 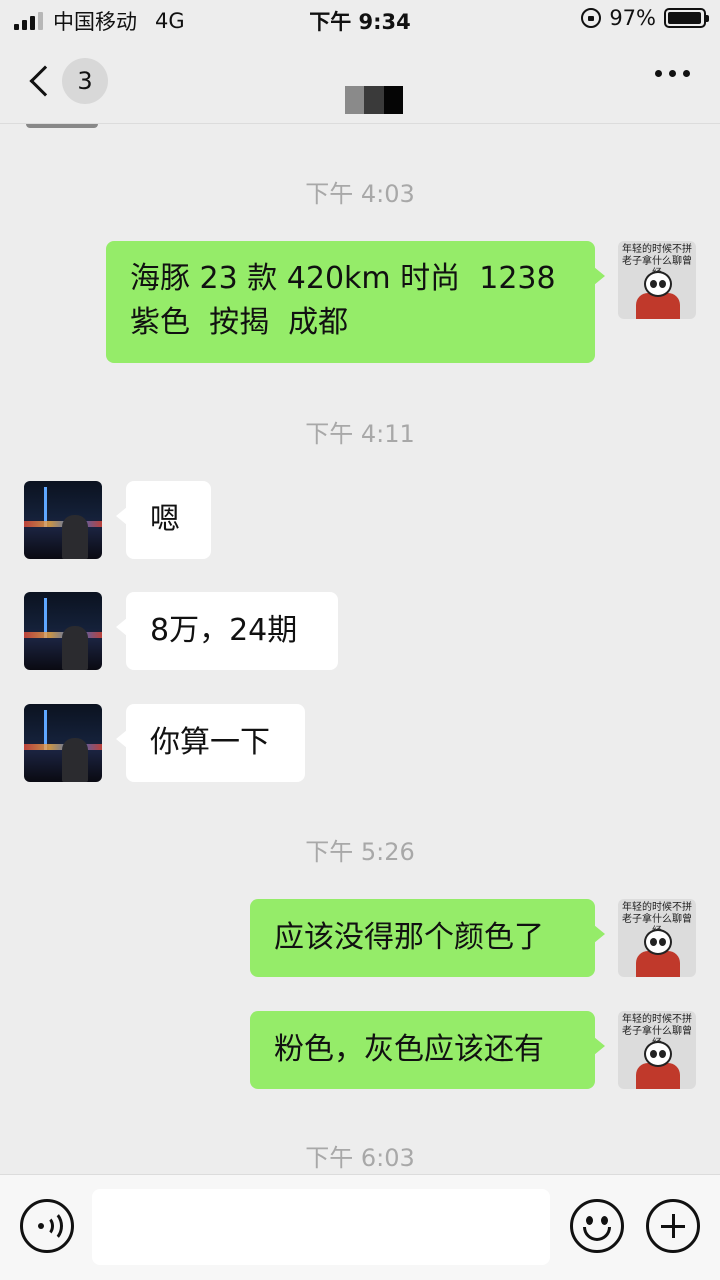 I want to click on voice-arc, so click(x=50, y=1226).